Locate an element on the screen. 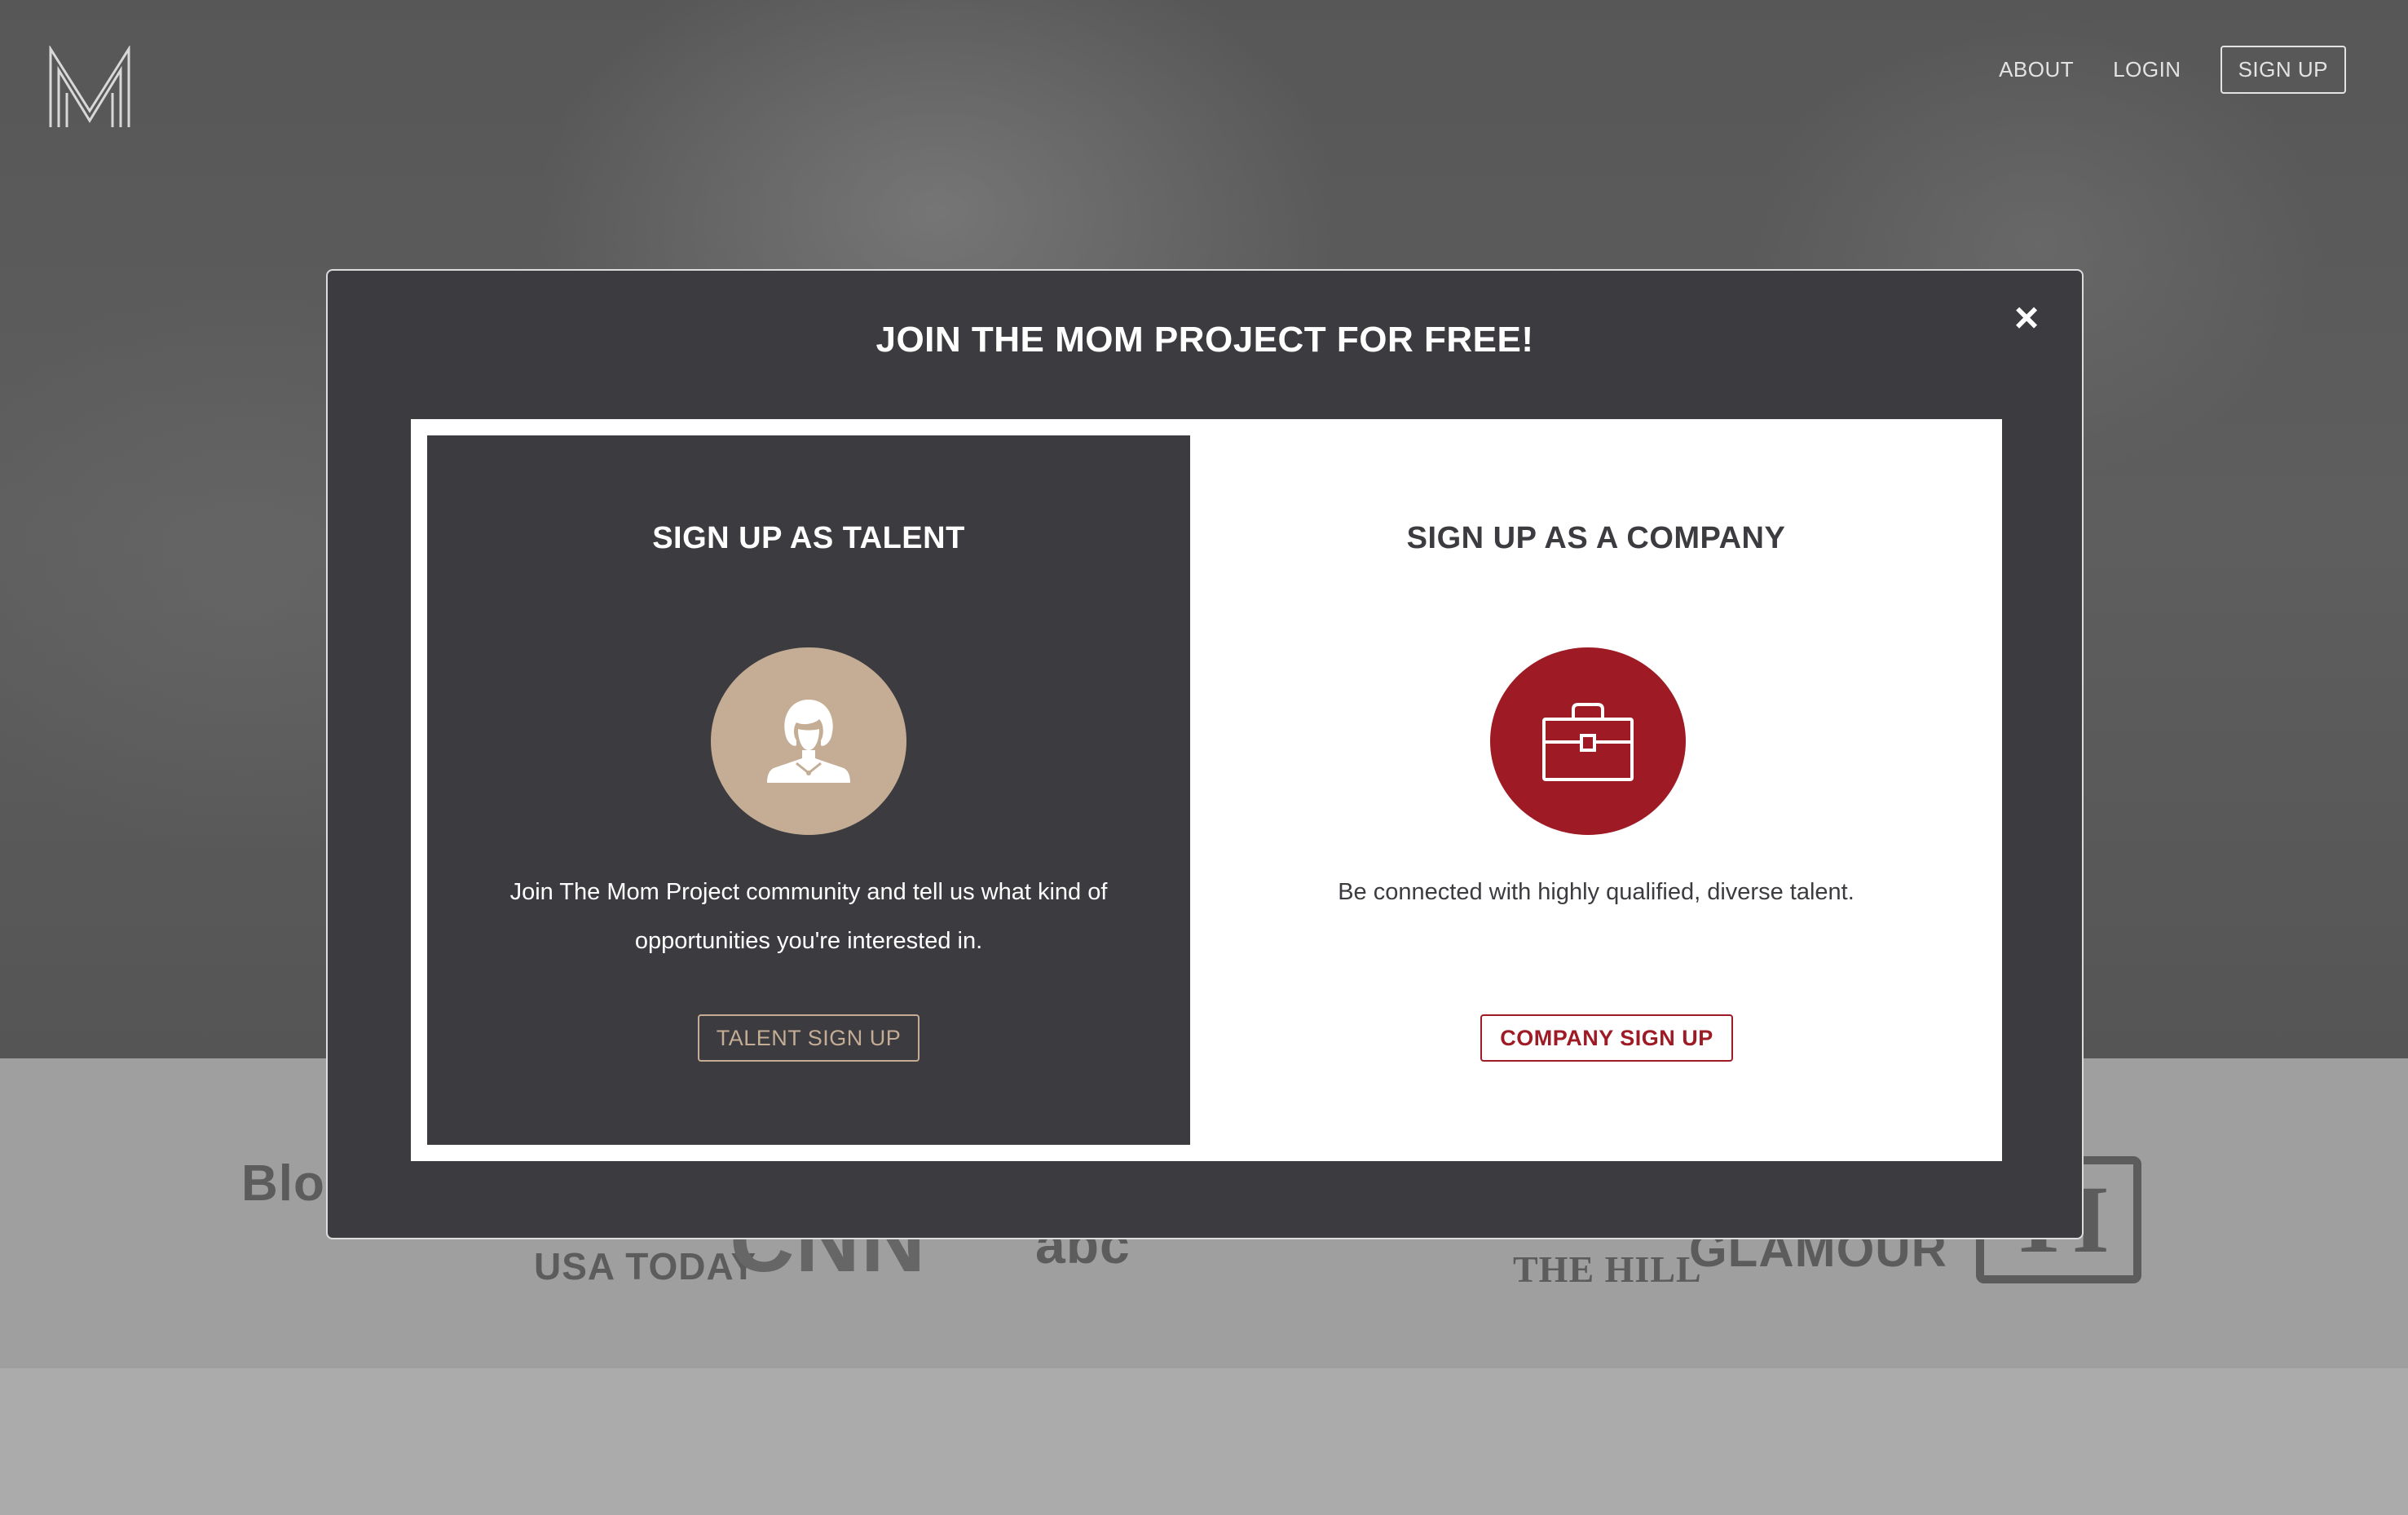 The width and height of the screenshot is (2408, 1515). talent-icon-circle is located at coordinates (808, 741).